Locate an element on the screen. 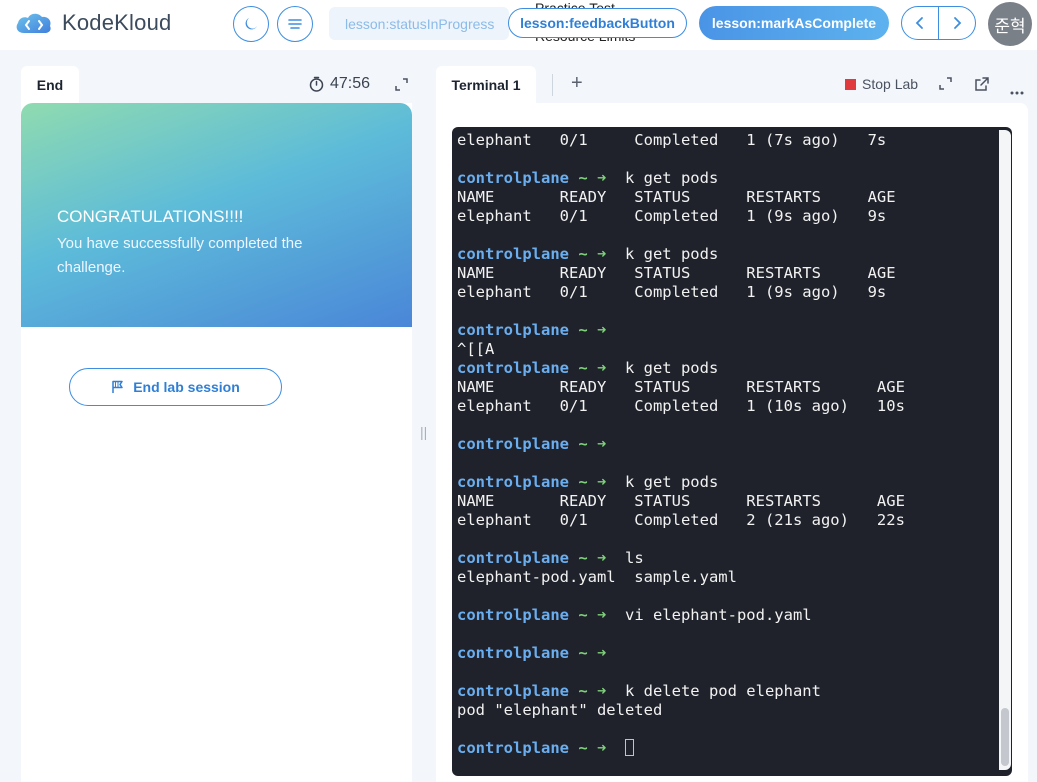 This screenshot has width=1037, height=782. lesson-status-badge: lesson:statusInProgress is located at coordinates (419, 23).